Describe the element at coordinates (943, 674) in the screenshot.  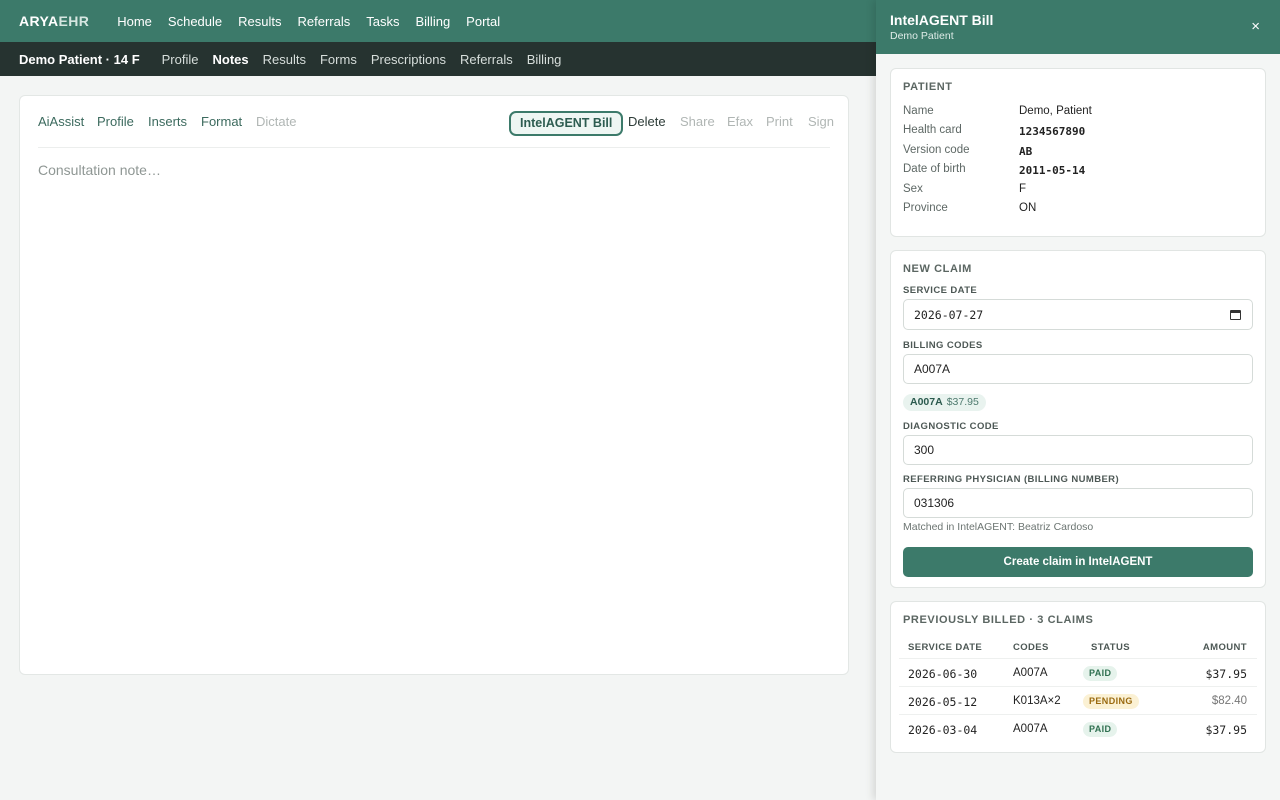
I see `row-date: 2026-06-30` at that location.